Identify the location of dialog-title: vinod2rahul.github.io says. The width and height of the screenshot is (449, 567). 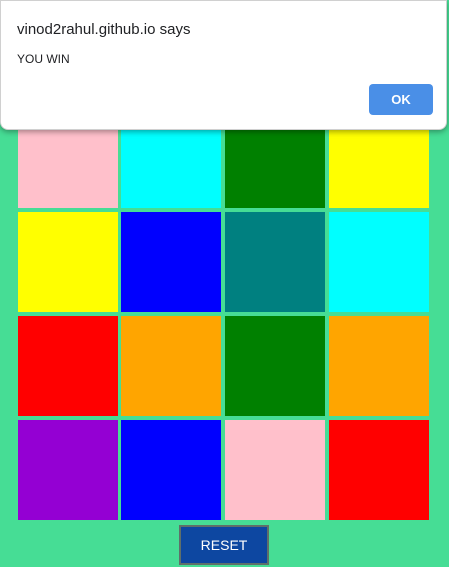
(104, 29).